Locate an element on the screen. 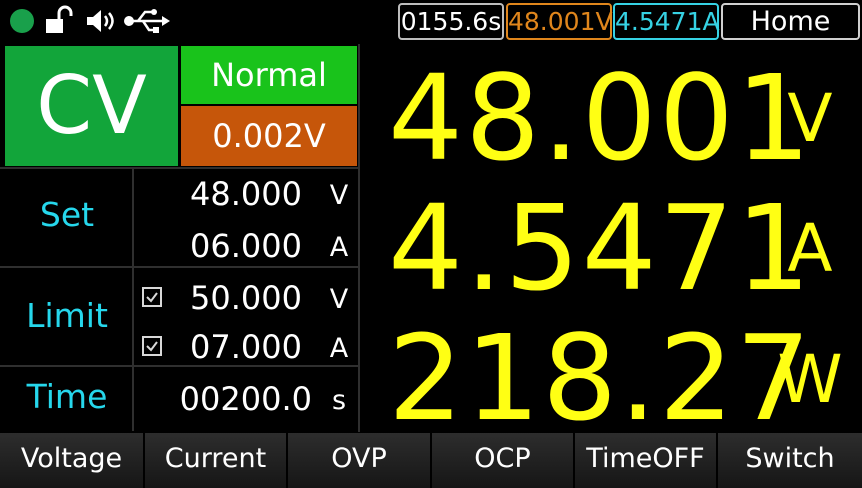  softkey-timeoff: TimeOFF is located at coordinates (646, 460).